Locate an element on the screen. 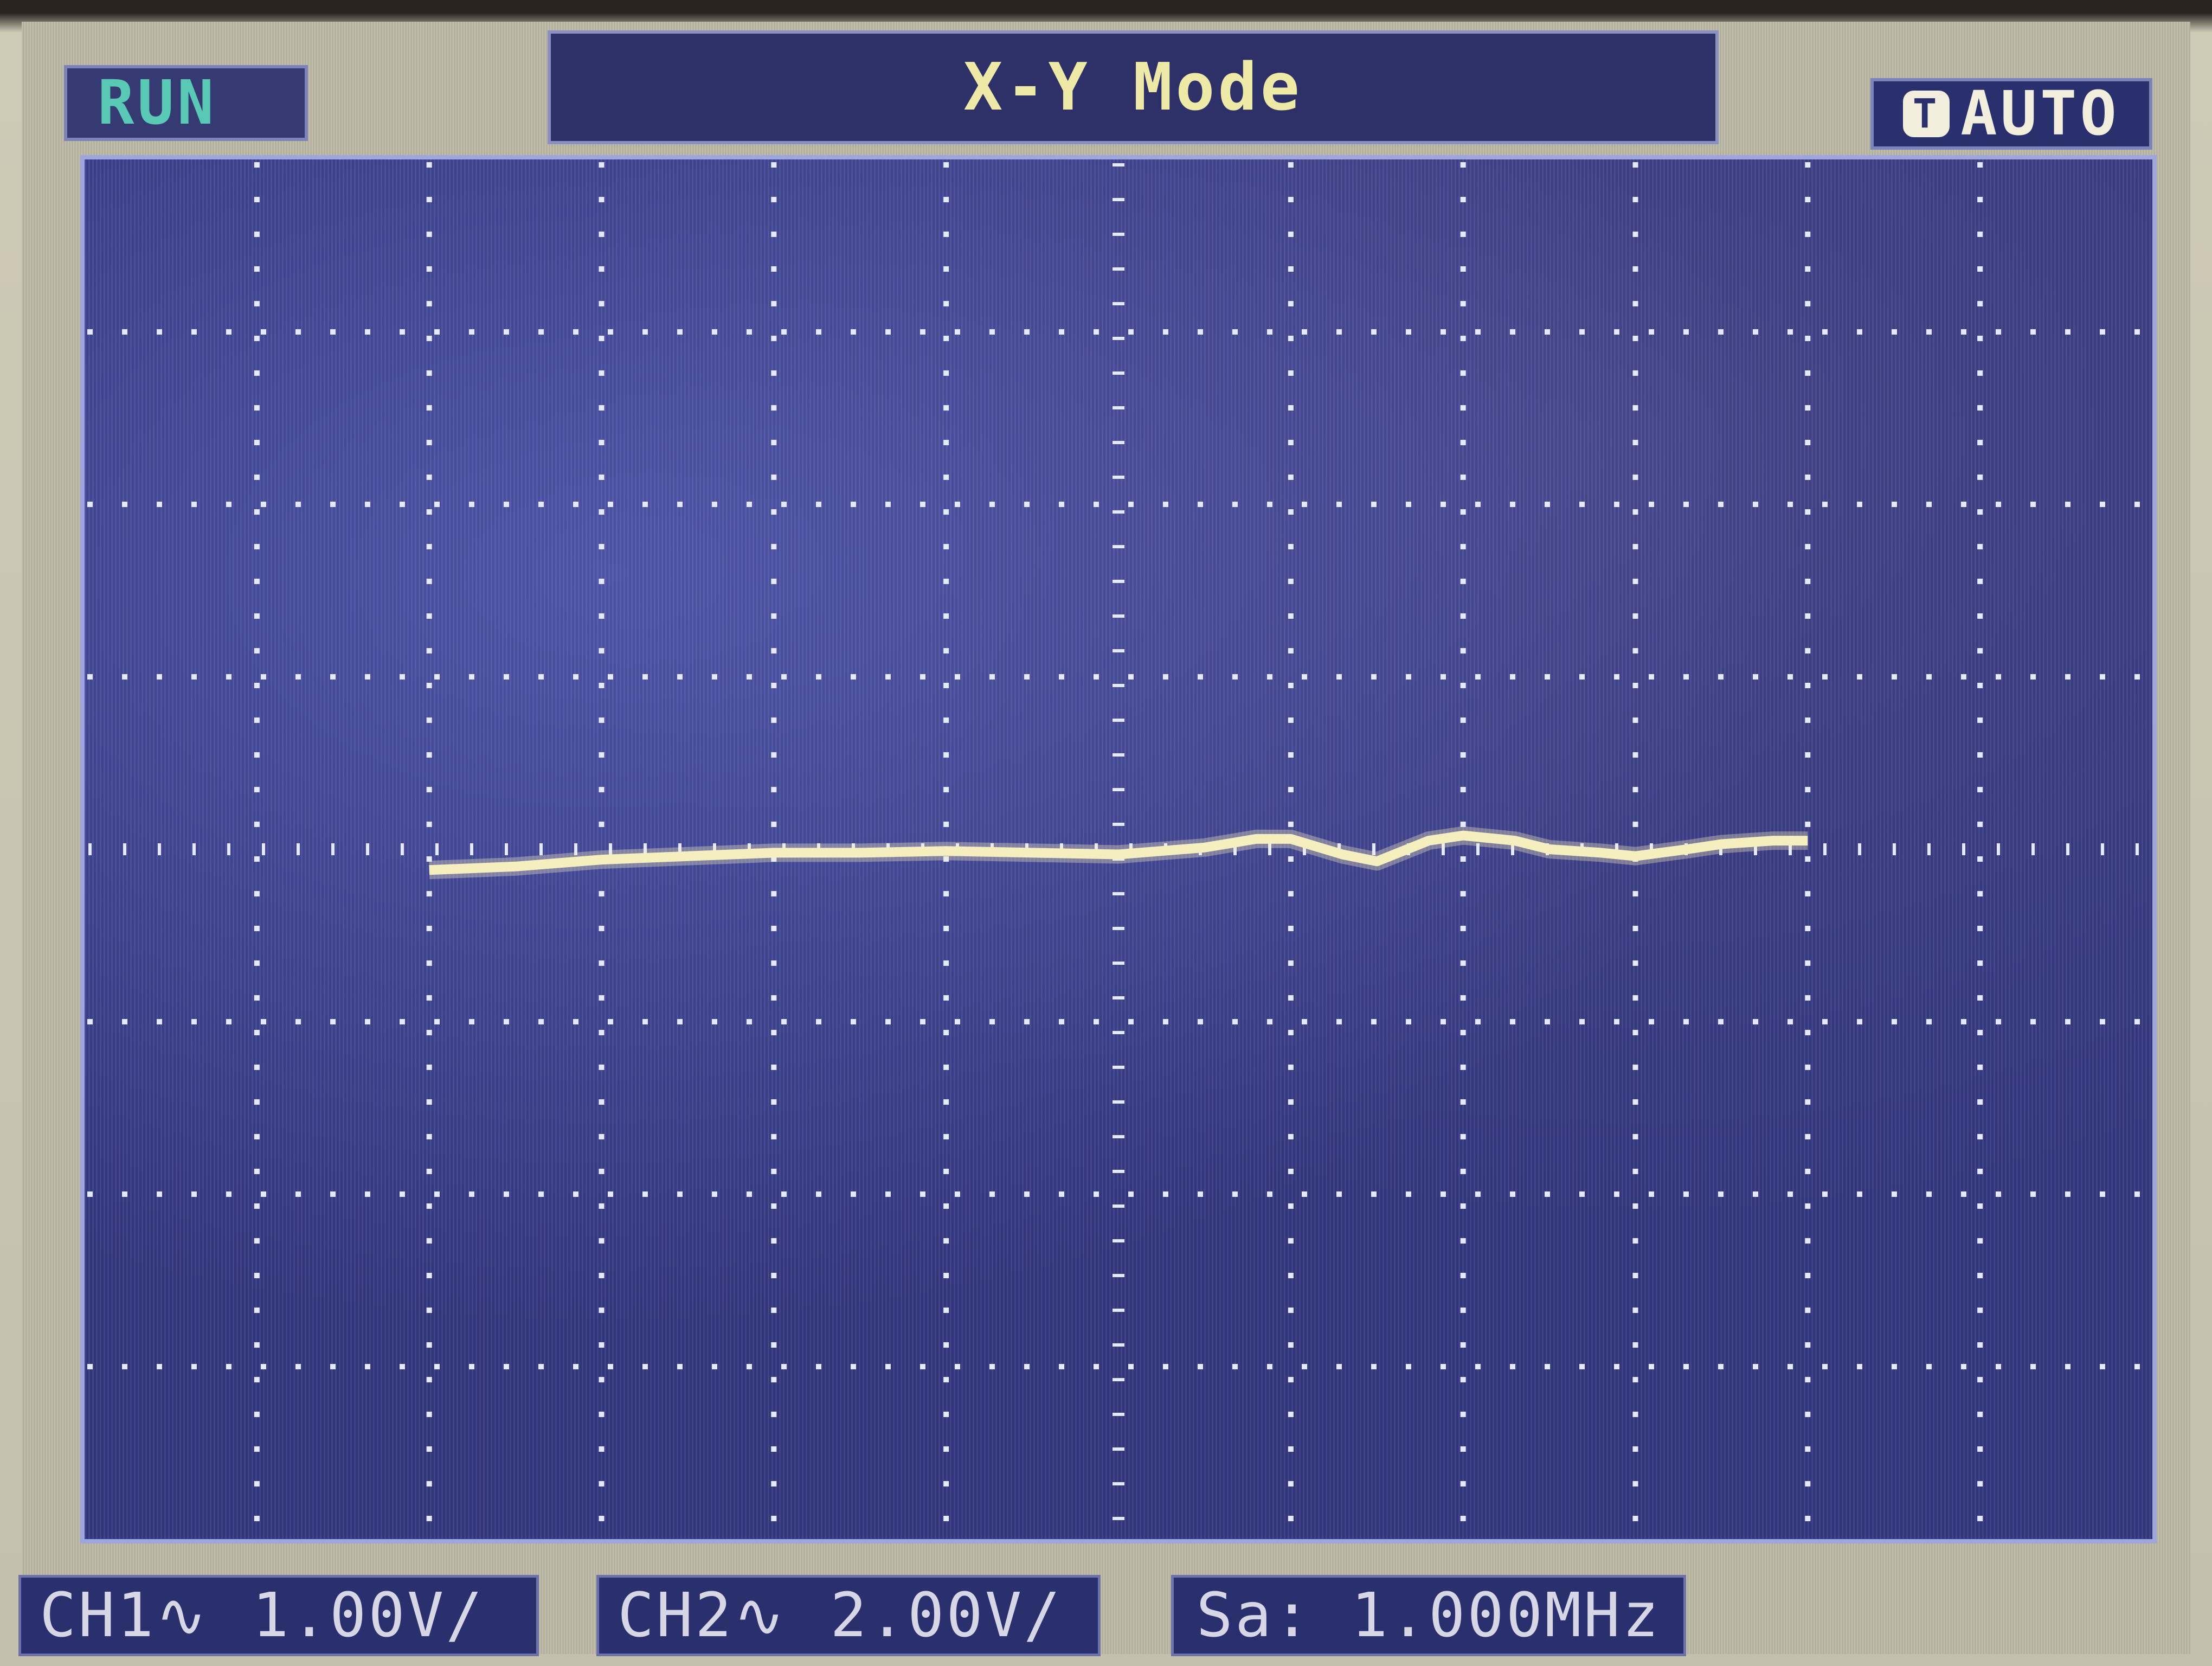  xy-trace-plot is located at coordinates (1118, 853).